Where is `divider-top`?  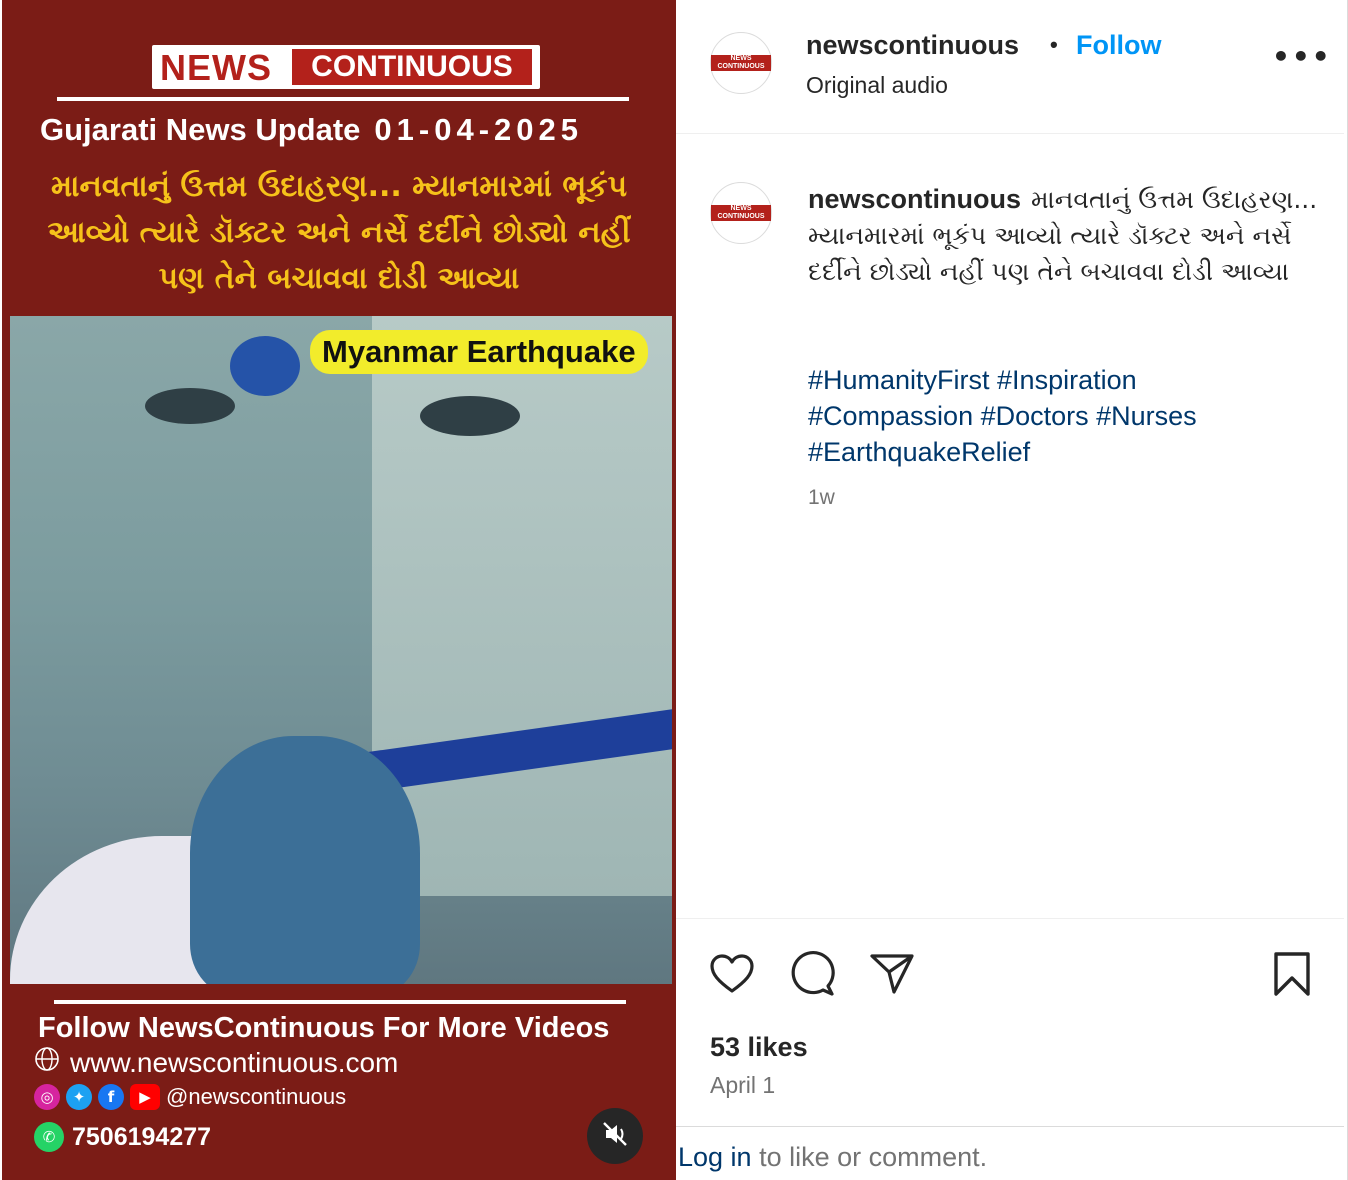 divider-top is located at coordinates (343, 99).